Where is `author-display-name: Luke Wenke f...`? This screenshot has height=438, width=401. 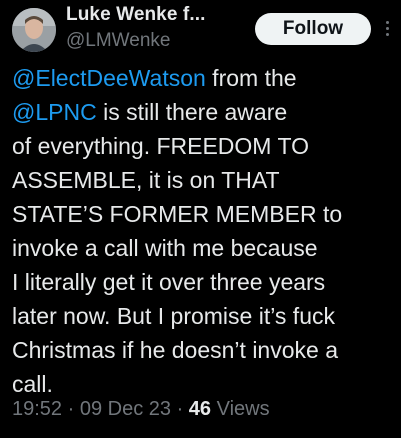
author-display-name: Luke Wenke f... is located at coordinates (135, 15).